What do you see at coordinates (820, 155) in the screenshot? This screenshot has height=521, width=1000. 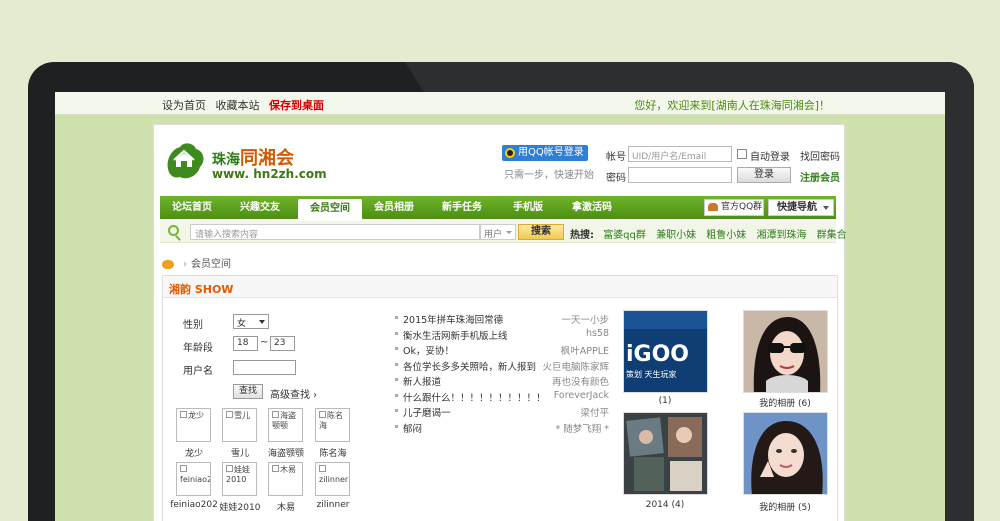 I see `find-password-link: 找回密码` at bounding box center [820, 155].